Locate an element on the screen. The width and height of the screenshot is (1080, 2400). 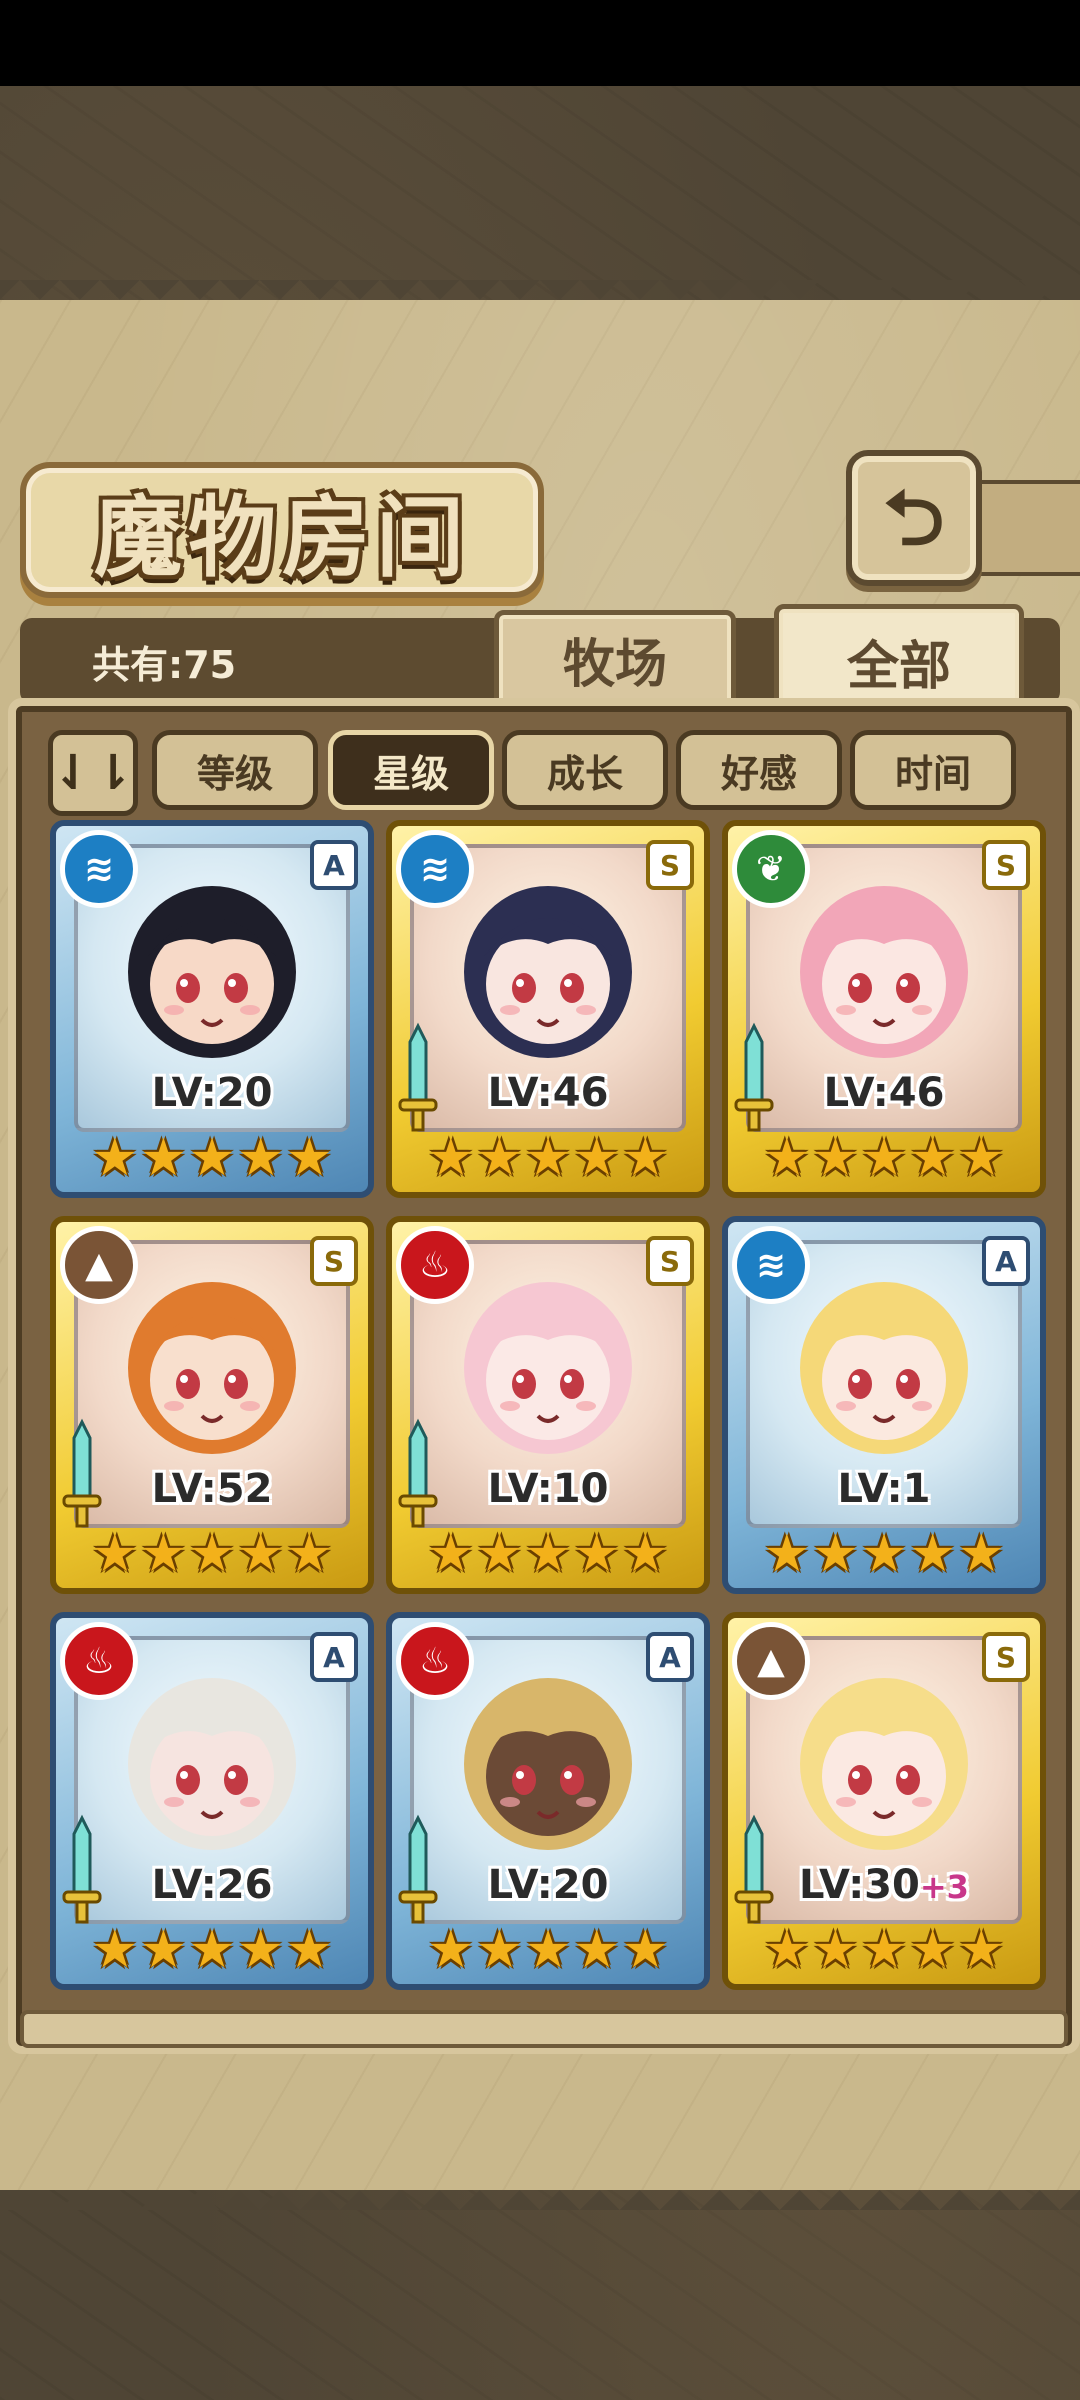
level-value: LV:1 is located at coordinates (884, 1489).